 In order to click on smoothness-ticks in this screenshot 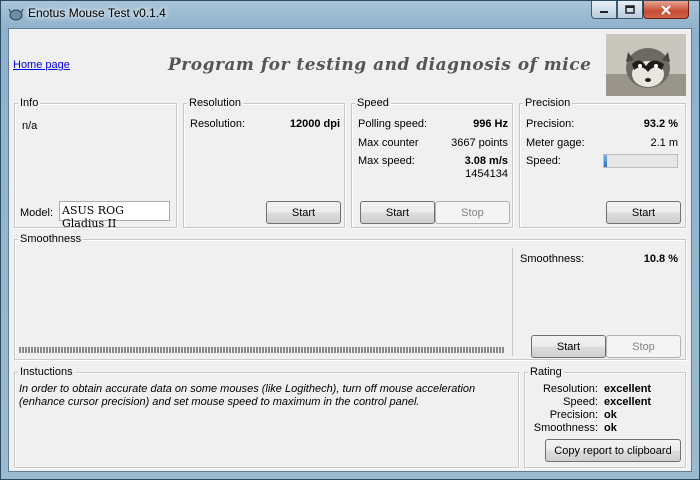, I will do `click(261, 350)`.